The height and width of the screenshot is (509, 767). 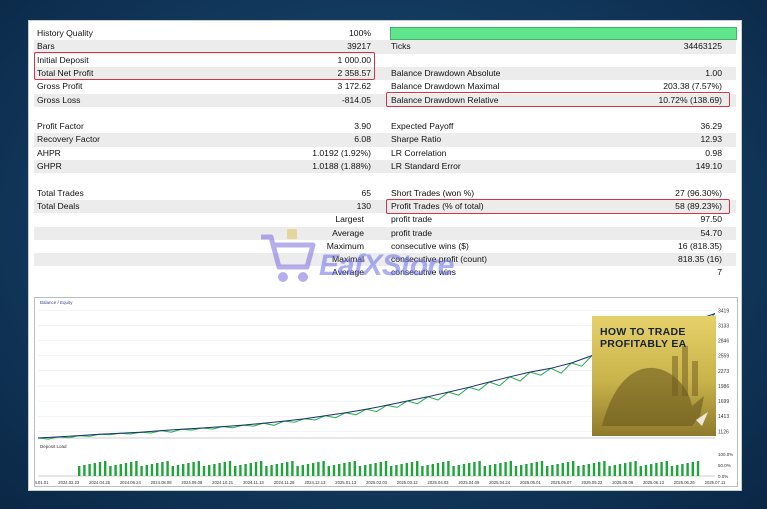 What do you see at coordinates (65, 33) in the screenshot?
I see `stat-label: History Quality` at bounding box center [65, 33].